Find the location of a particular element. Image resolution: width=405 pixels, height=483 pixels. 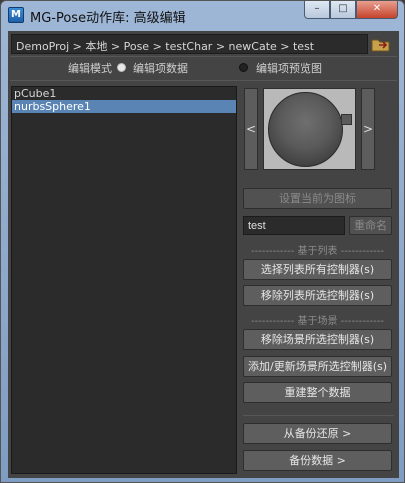

rebuild-data-button: 重建整个数据 is located at coordinates (317, 392).